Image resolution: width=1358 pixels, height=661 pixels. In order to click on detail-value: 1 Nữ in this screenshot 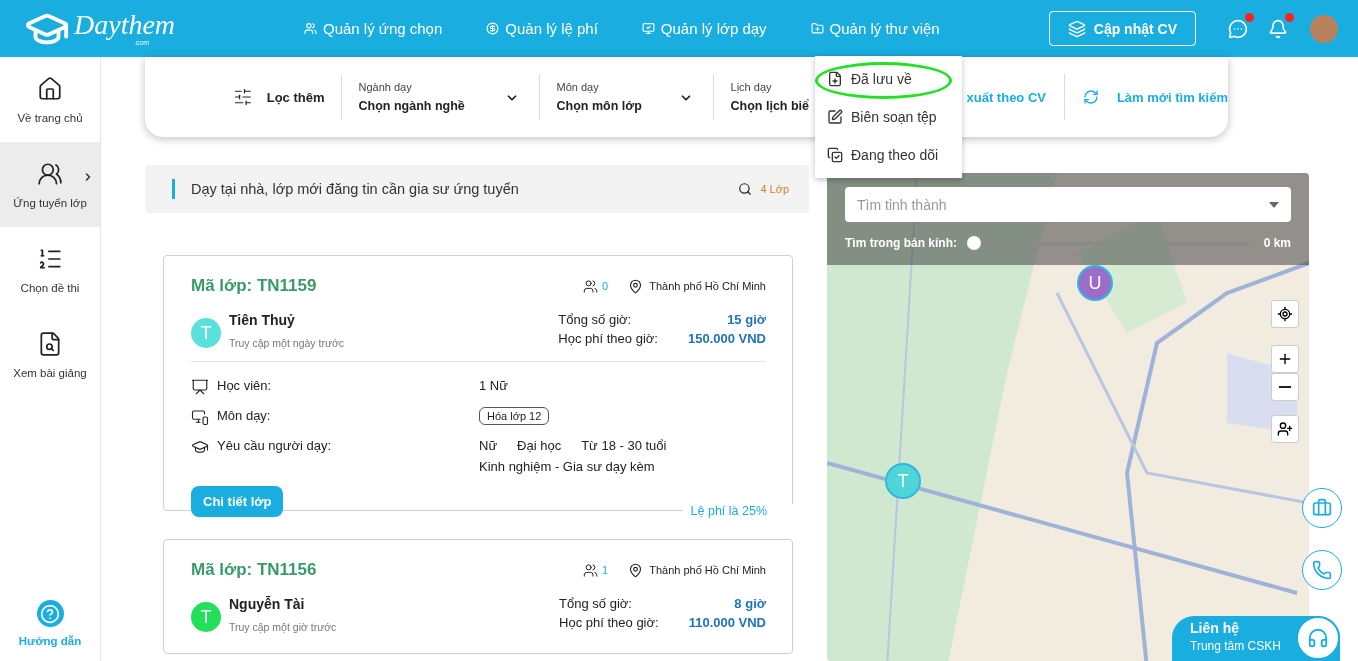, I will do `click(493, 385)`.